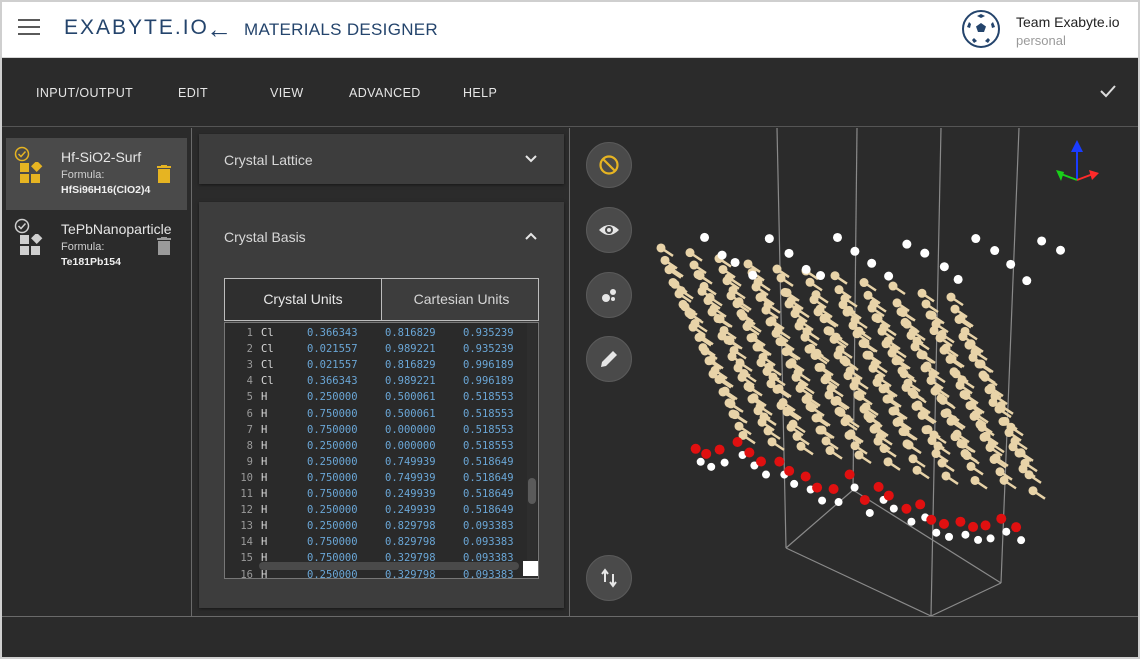  I want to click on unselected-check-icon, so click(22, 226).